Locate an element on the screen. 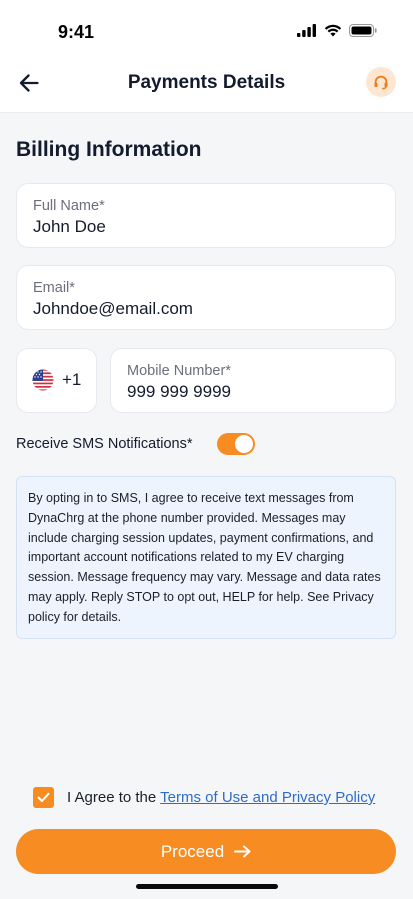 This screenshot has height=899, width=413. mobile-number-field: Mobile Number* 999 999 9999 is located at coordinates (253, 380).